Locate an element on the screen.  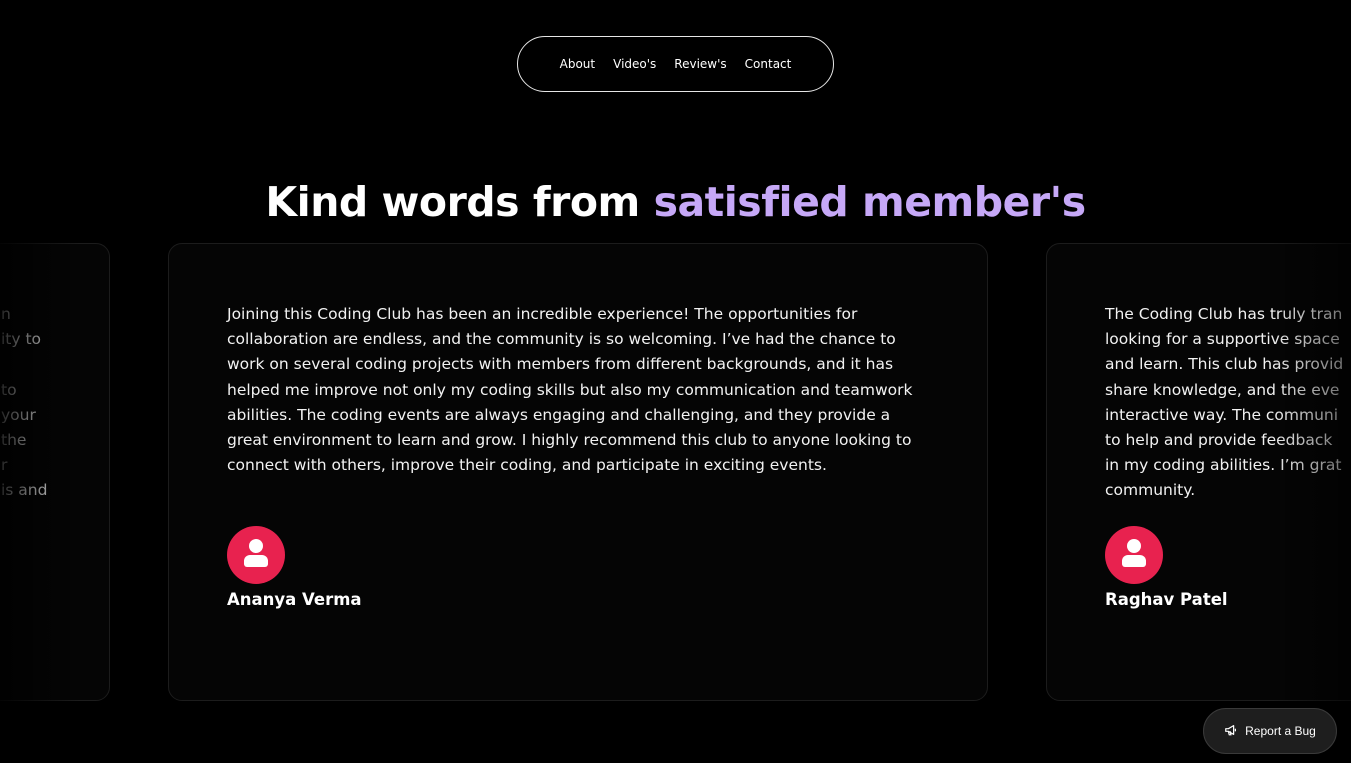
quote-line: r is located at coordinates (4, 465).